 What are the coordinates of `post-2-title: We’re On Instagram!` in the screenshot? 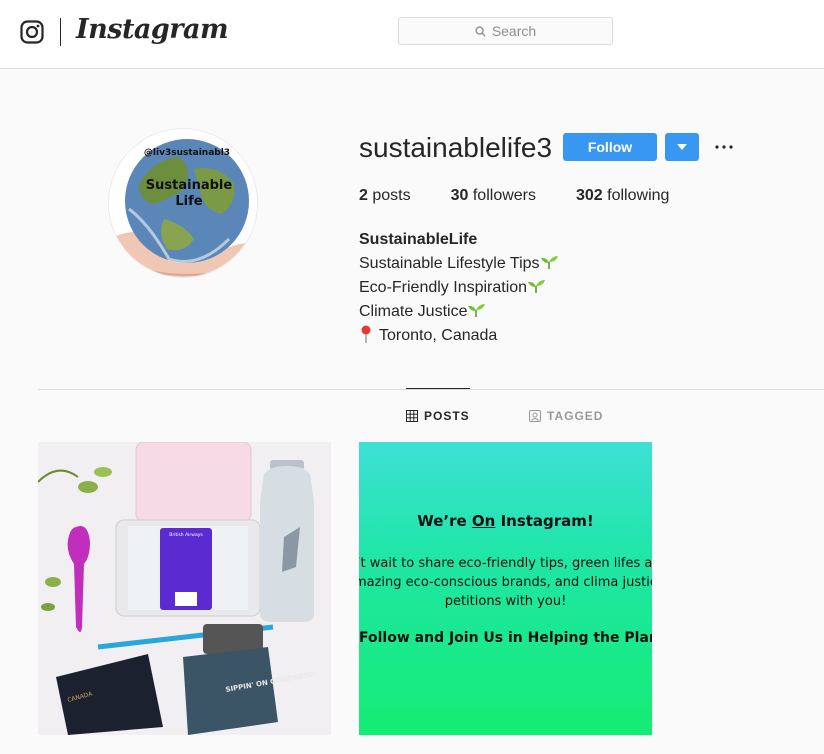 It's located at (505, 521).